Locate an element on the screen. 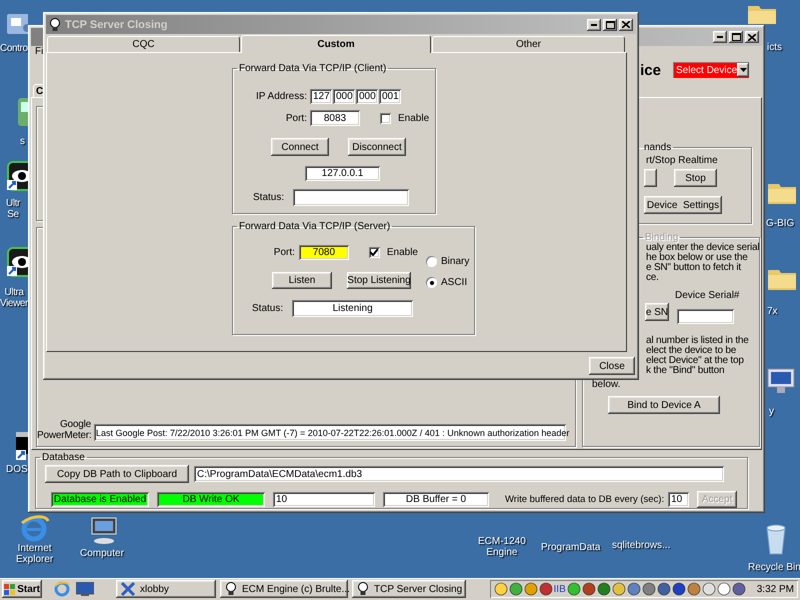  port-field: 7080 is located at coordinates (323, 252).